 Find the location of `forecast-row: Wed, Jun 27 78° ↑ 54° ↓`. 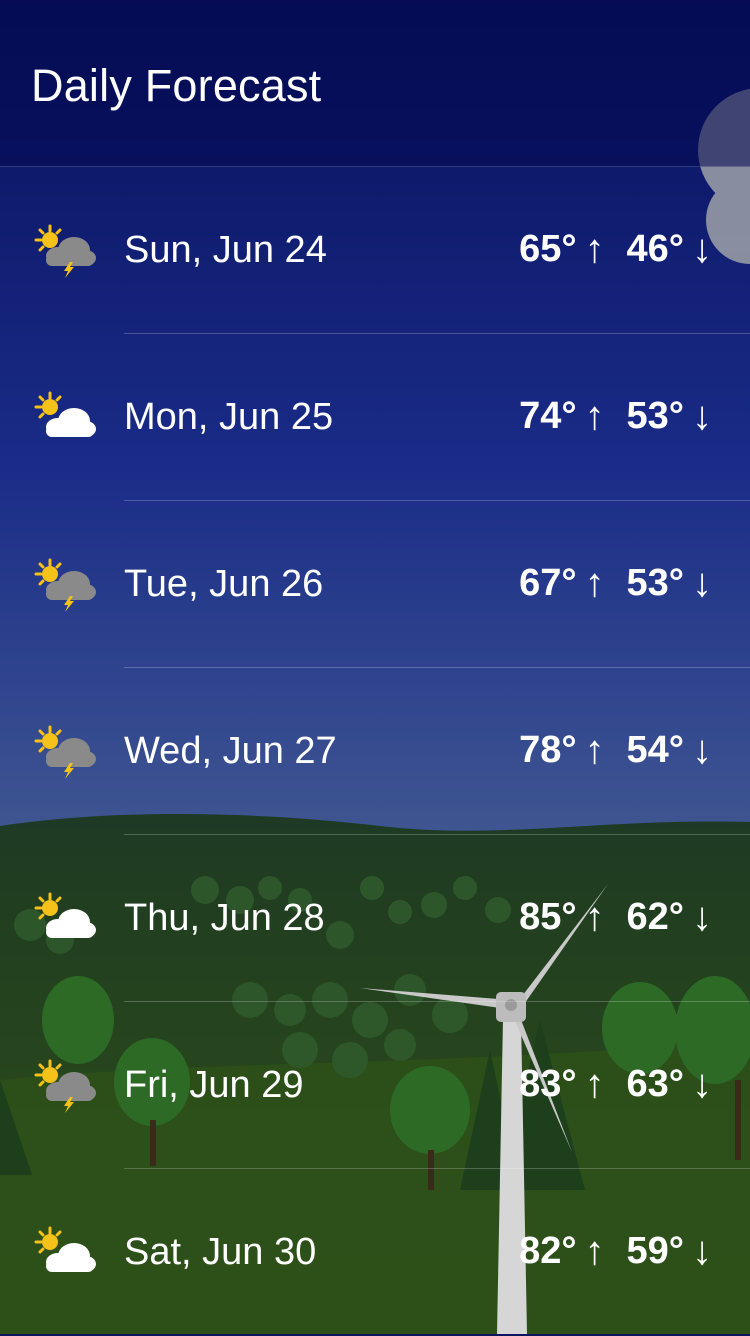

forecast-row: Wed, Jun 27 78° ↑ 54° ↓ is located at coordinates (375, 751).